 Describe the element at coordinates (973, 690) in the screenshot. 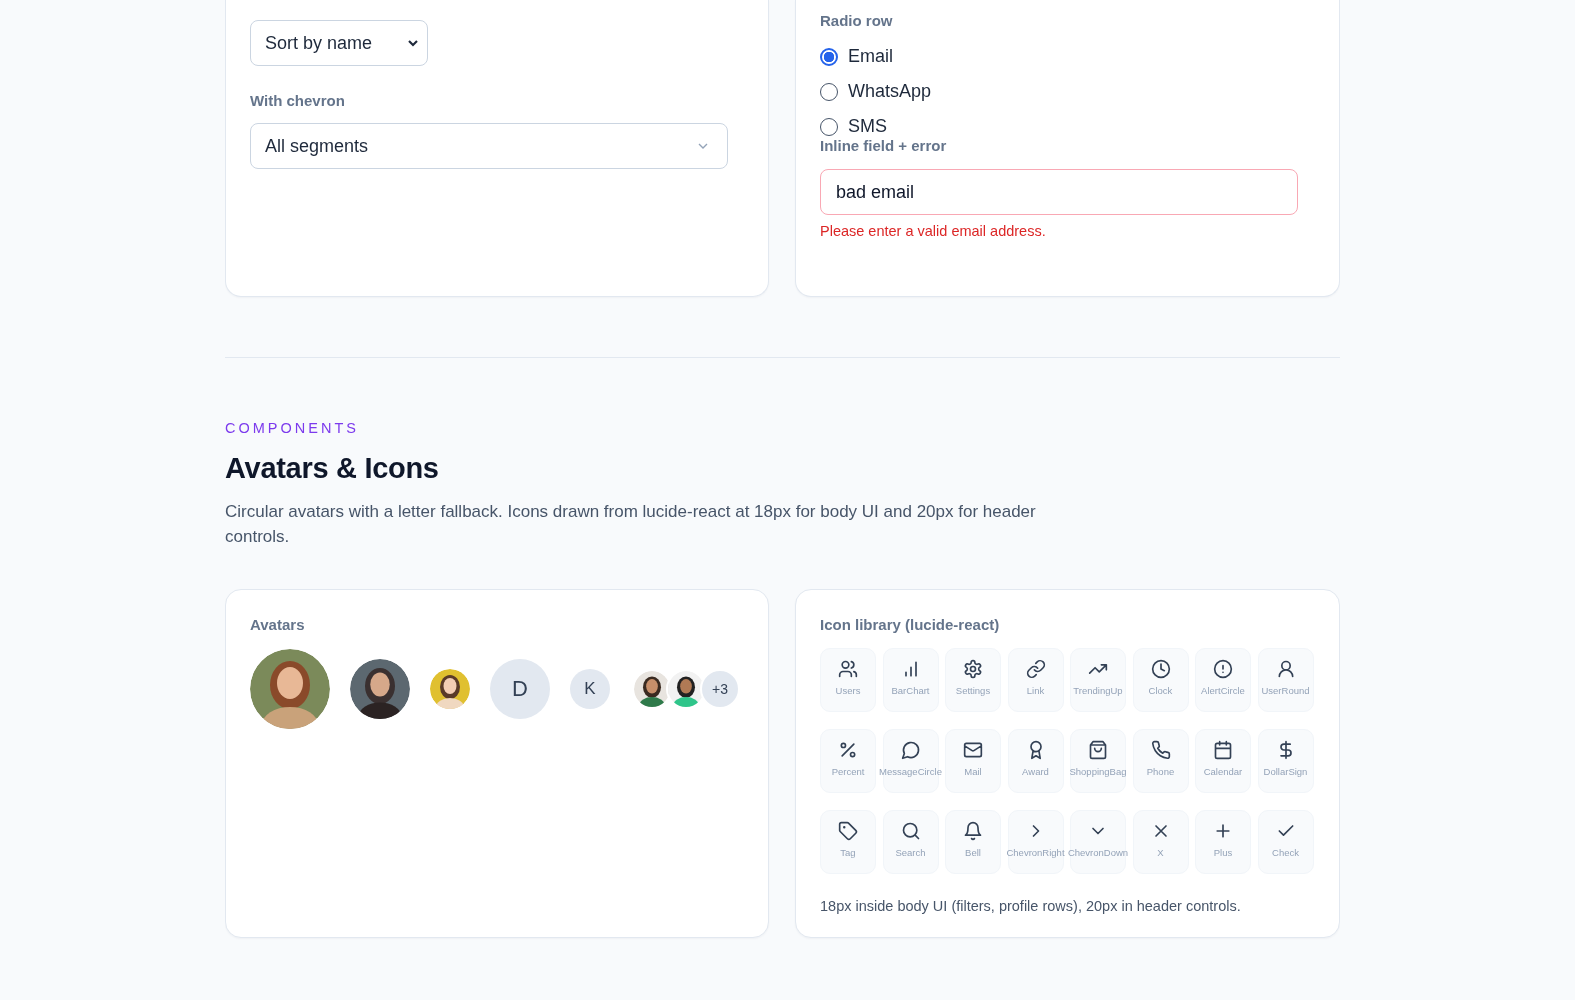

I see `icon-label: Settings` at that location.